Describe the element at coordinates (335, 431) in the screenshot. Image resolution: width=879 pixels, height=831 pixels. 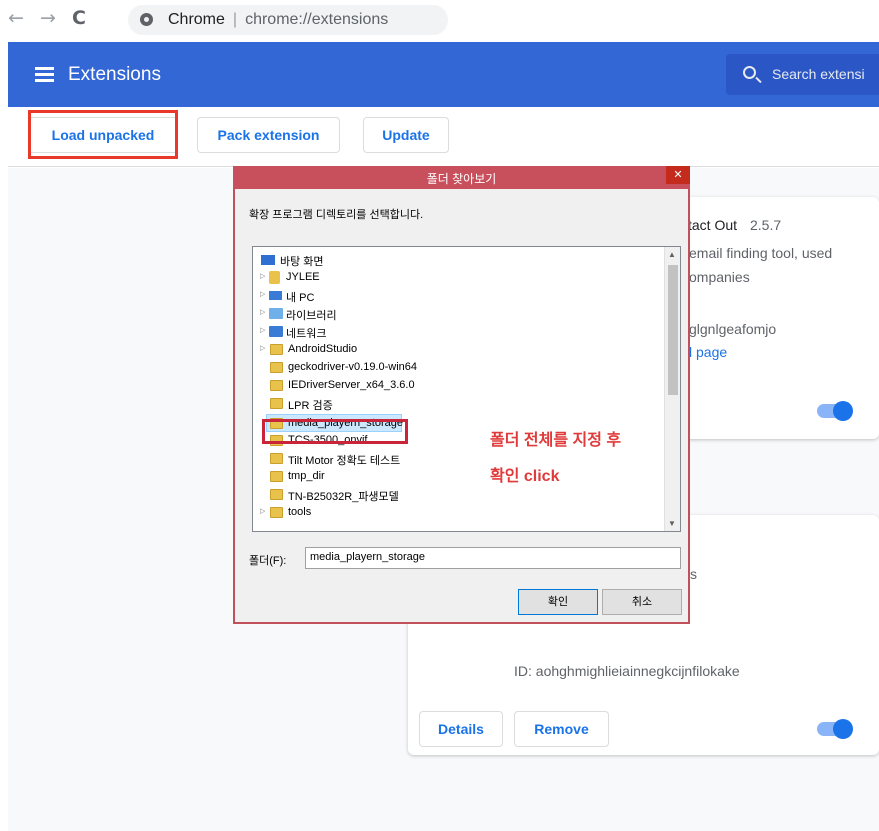
I see `selected-folder-highlight-box` at that location.